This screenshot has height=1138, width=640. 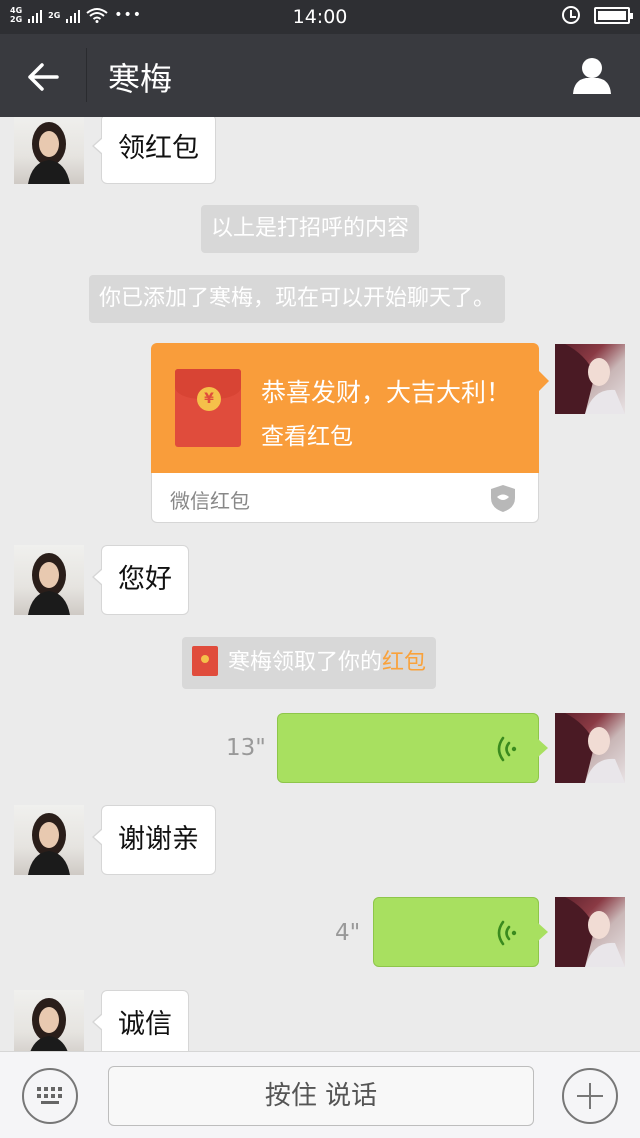 I want to click on title-bar: 寒梅, so click(x=320, y=75).